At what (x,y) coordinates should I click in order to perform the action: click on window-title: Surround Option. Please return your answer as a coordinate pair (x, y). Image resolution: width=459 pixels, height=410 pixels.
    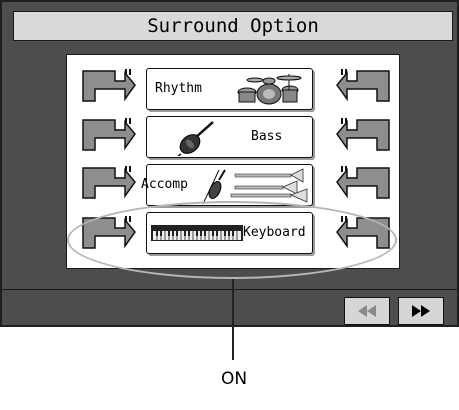
    Looking at the image, I should click on (233, 26).